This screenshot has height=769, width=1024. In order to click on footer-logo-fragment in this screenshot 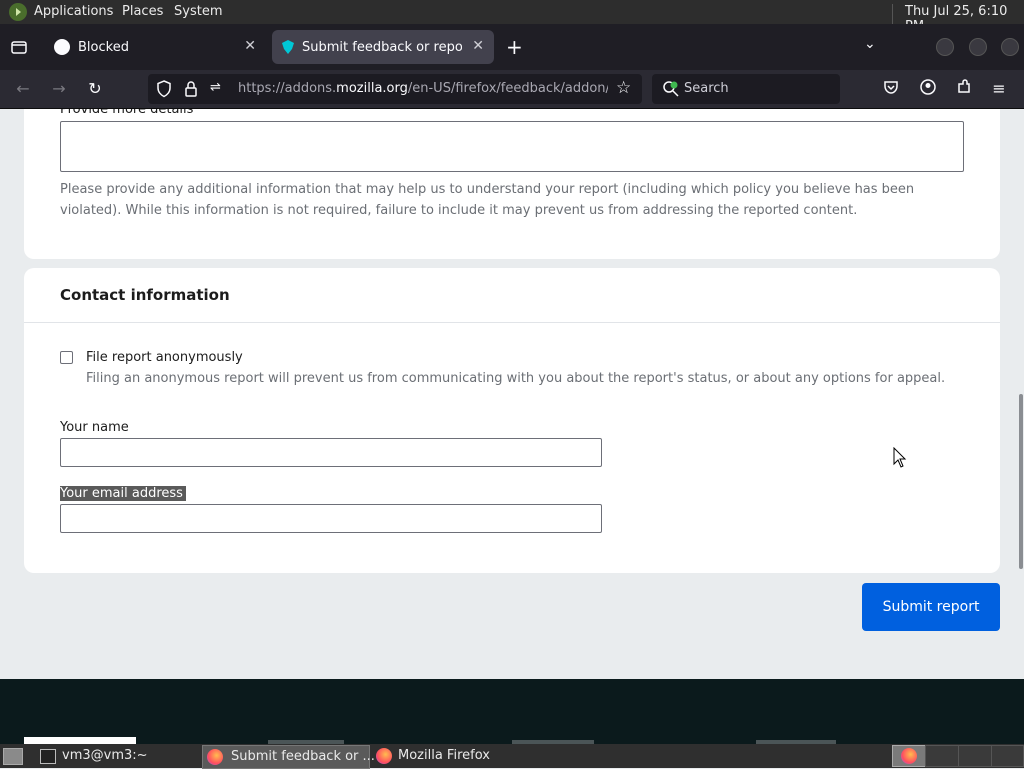, I will do `click(80, 740)`.